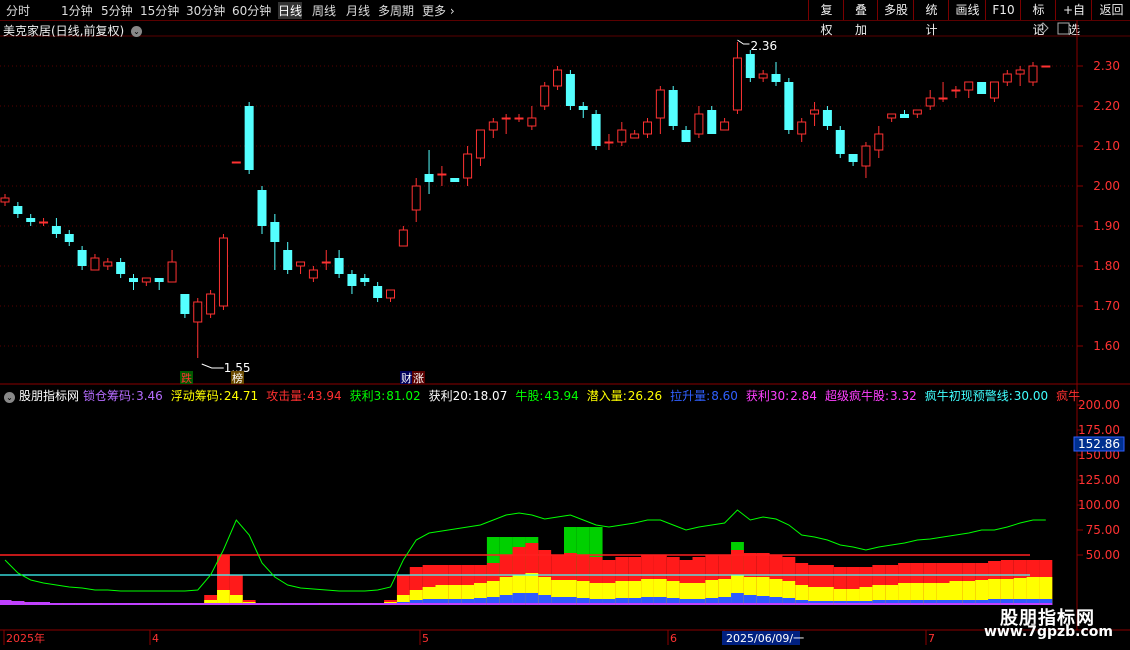  I want to click on date-tick-label: 6, so click(673, 638).